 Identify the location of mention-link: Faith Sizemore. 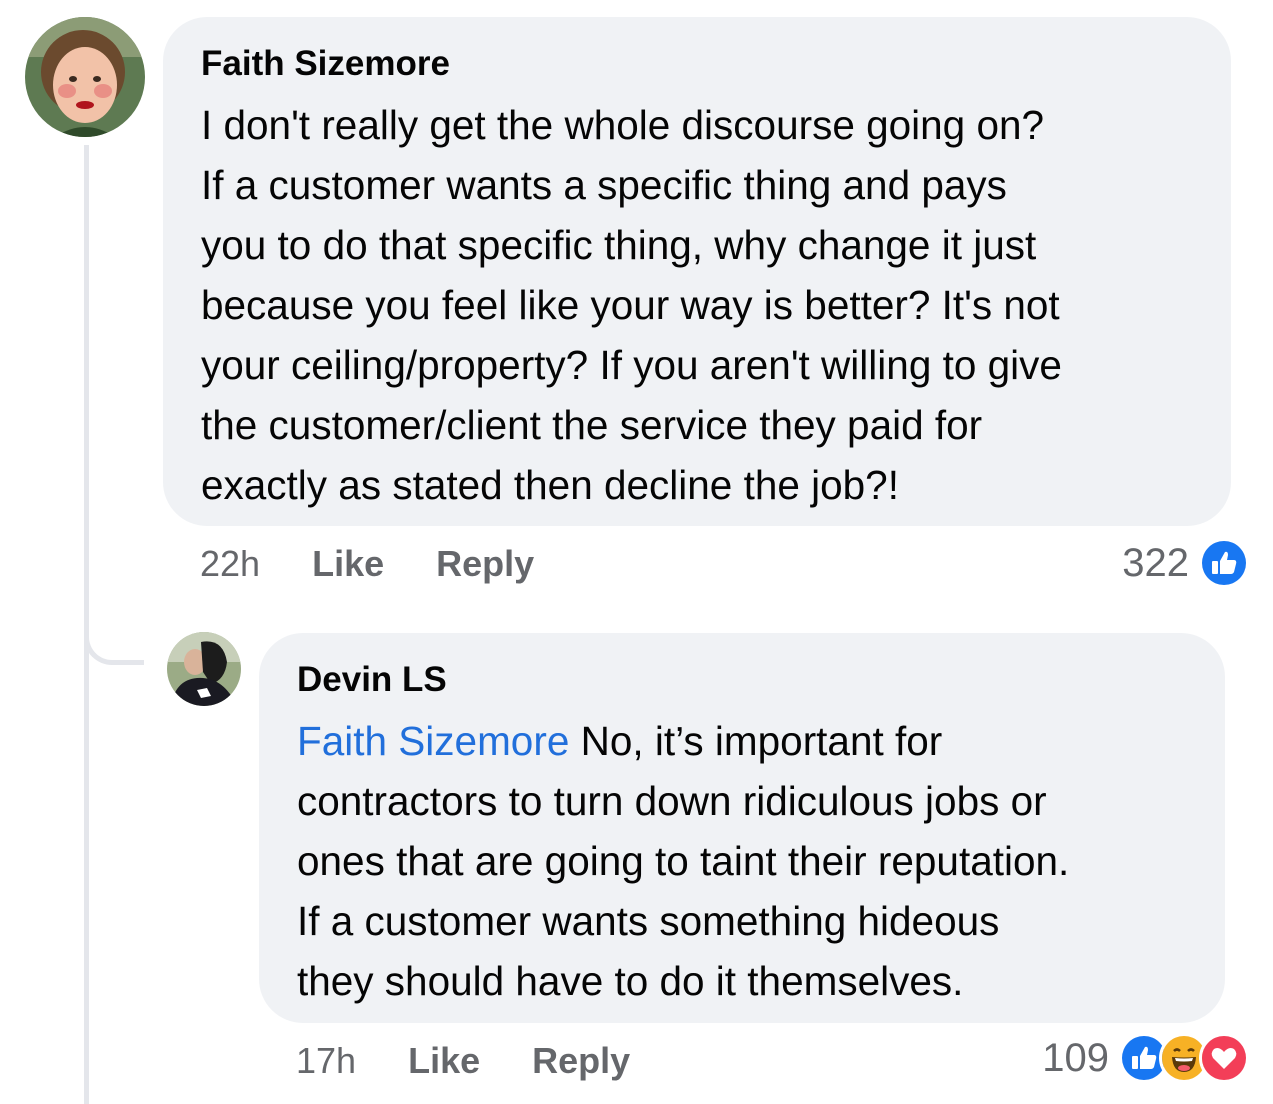
(433, 741).